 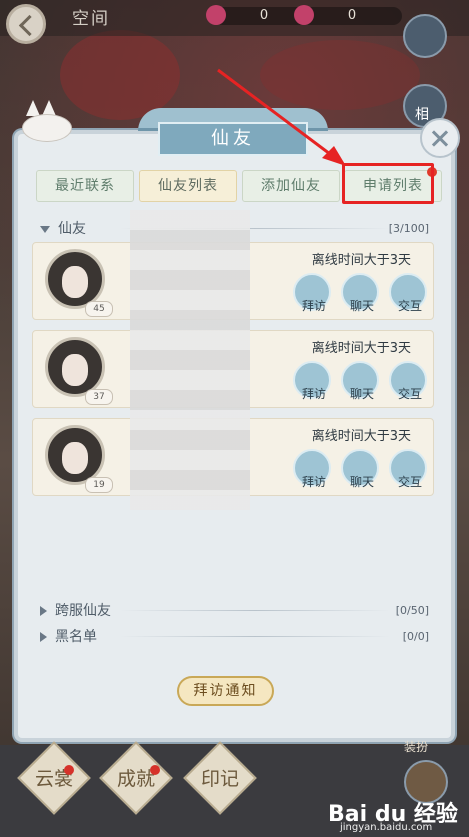 What do you see at coordinates (416, 746) in the screenshot?
I see `dress-up-label: 装扮` at bounding box center [416, 746].